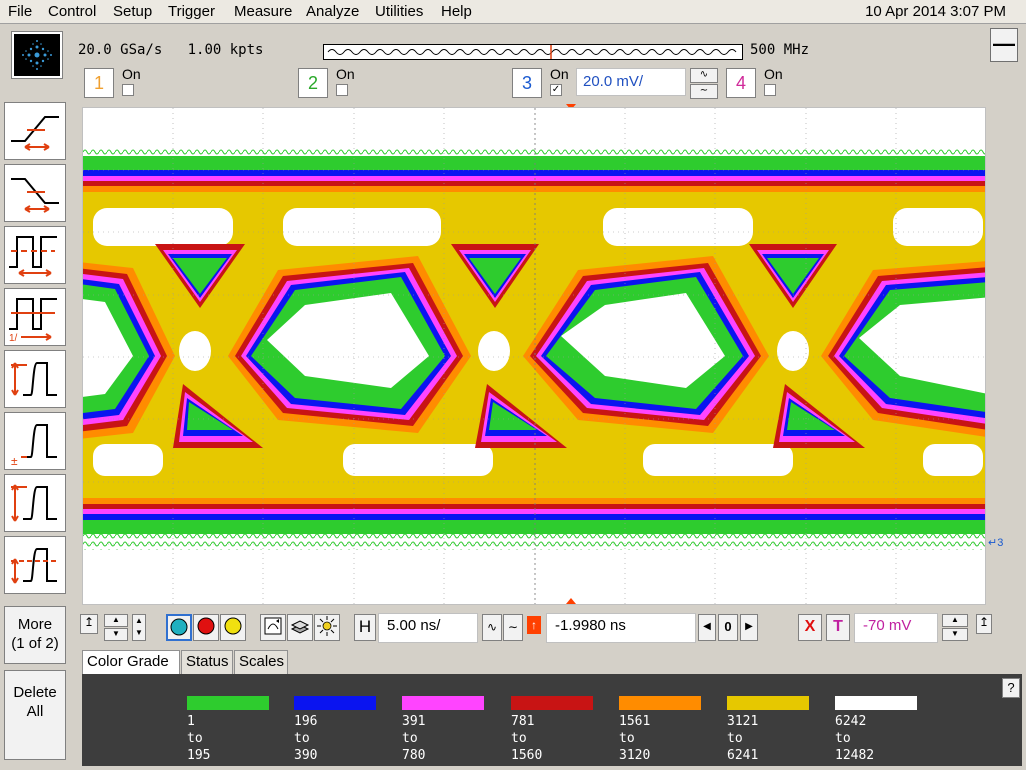 The height and width of the screenshot is (770, 1026). Describe the element at coordinates (955, 634) in the screenshot. I see `trigger-level-down-button: ▼` at that location.